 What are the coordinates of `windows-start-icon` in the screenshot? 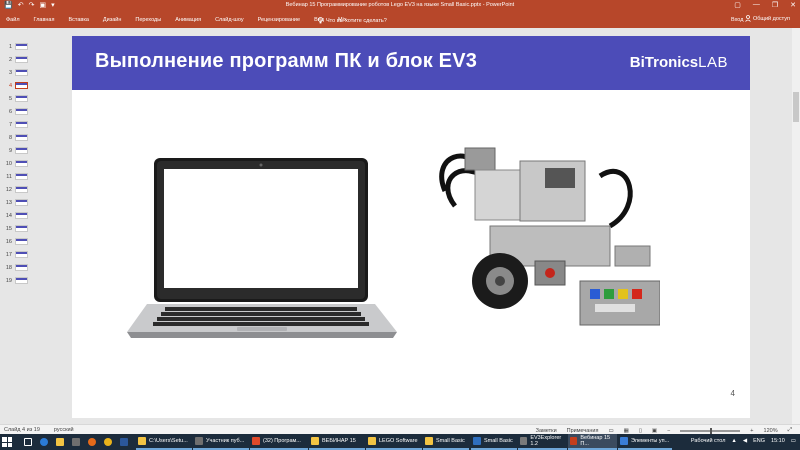 It's located at (7, 442).